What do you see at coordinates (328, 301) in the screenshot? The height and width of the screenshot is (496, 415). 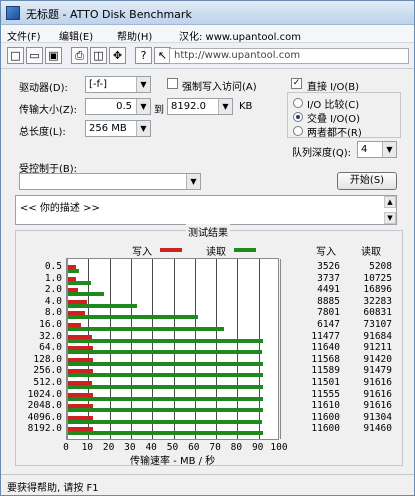 I see `write-value: 8885` at bounding box center [328, 301].